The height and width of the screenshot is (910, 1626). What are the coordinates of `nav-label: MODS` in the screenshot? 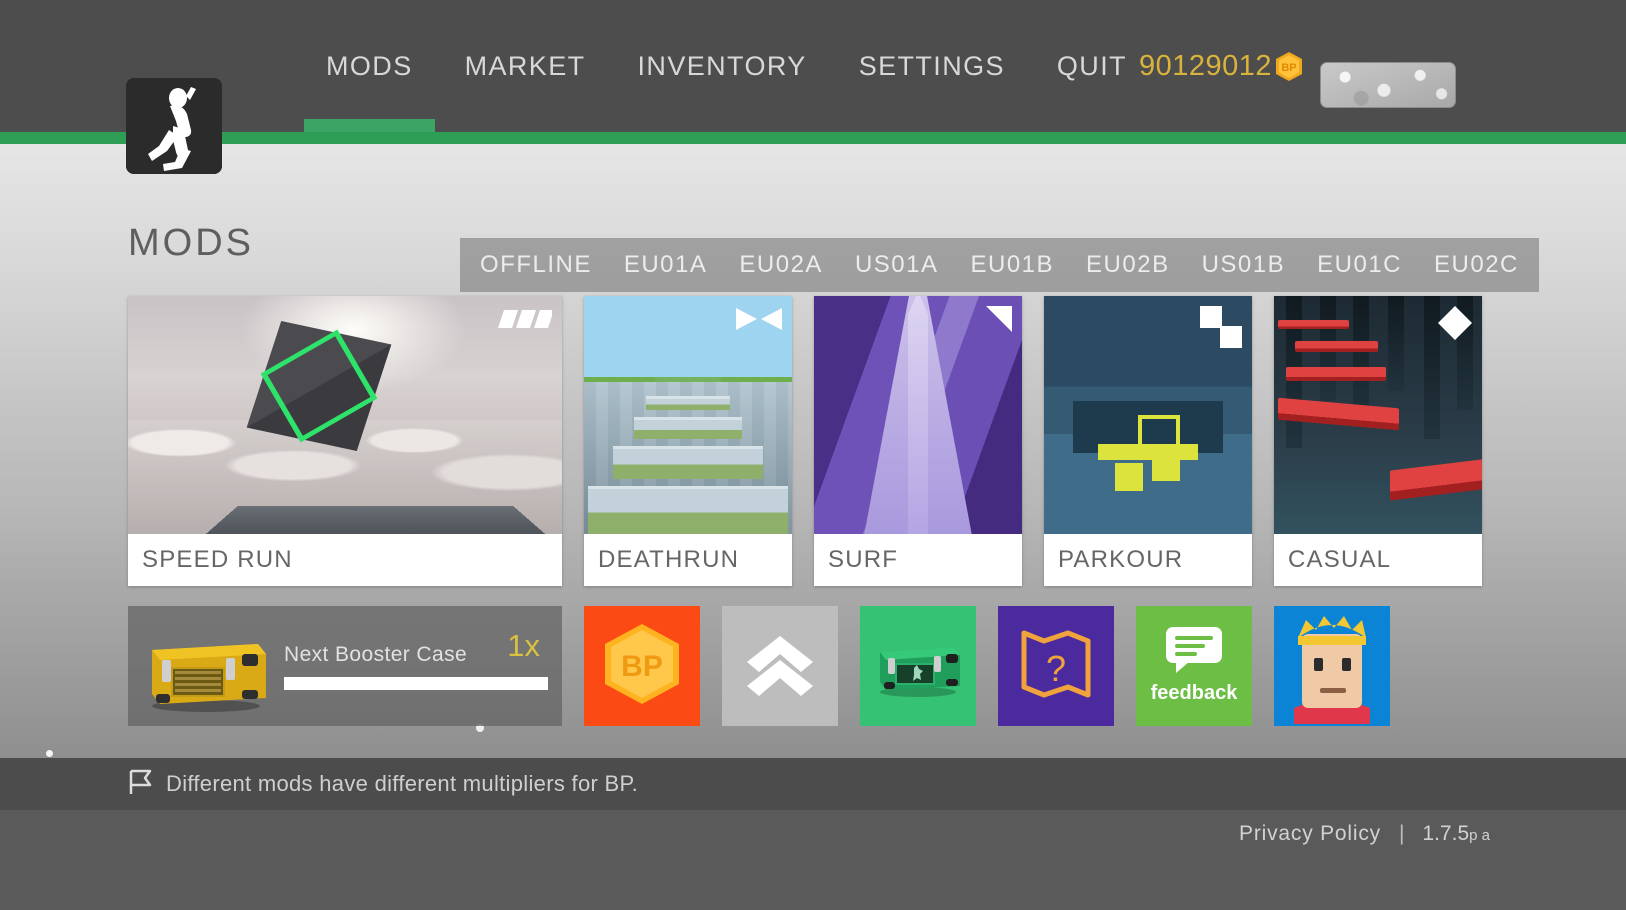 It's located at (369, 65).